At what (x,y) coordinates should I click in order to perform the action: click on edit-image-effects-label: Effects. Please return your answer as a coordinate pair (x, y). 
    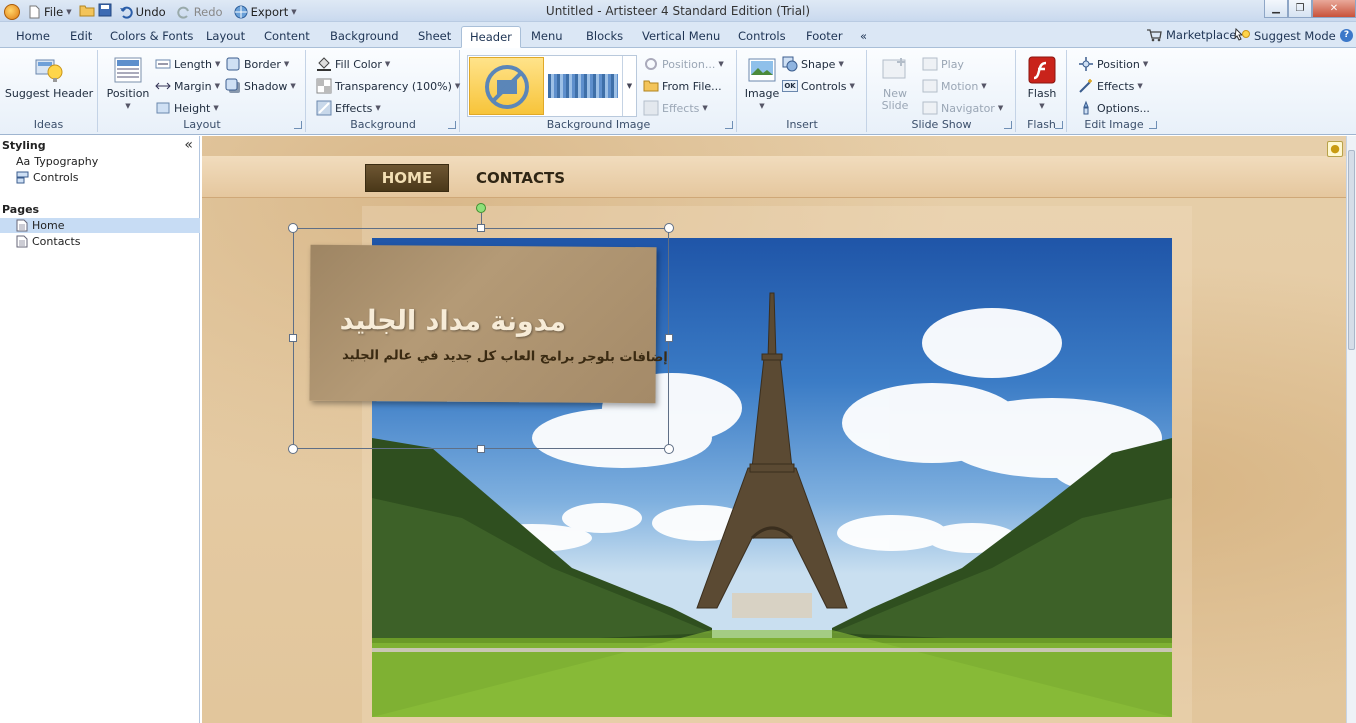
    Looking at the image, I should click on (1116, 86).